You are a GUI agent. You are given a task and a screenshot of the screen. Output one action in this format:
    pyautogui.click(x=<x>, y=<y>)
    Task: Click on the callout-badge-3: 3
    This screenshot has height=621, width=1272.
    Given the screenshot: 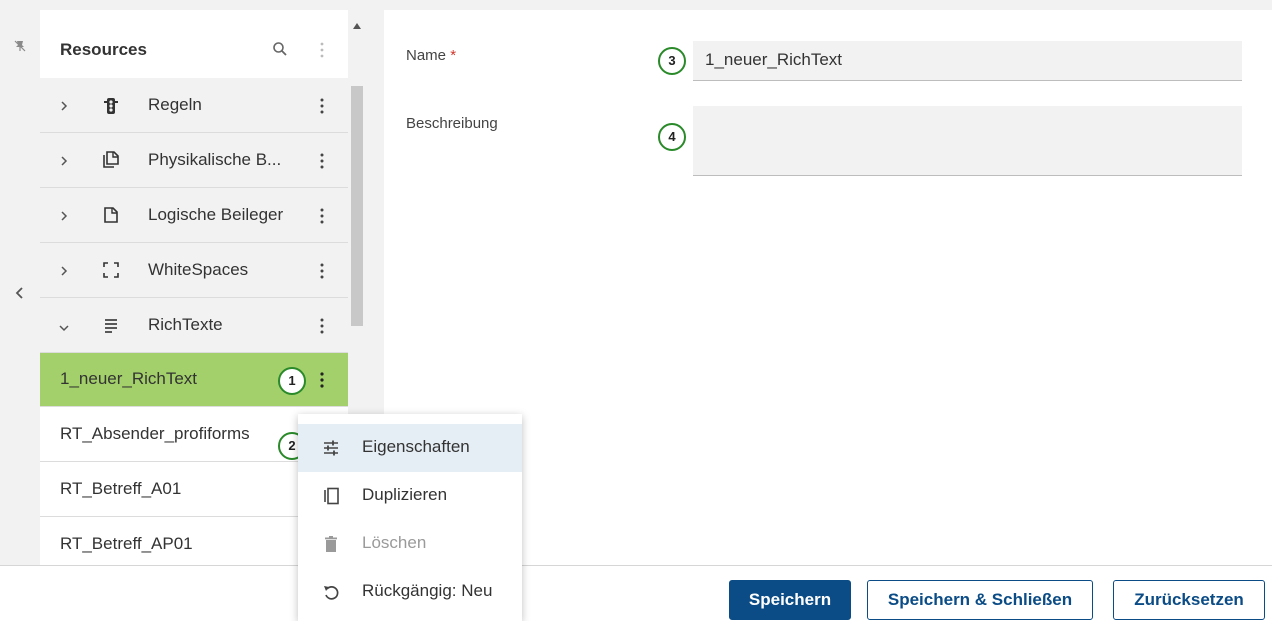 What is the action you would take?
    pyautogui.click(x=672, y=61)
    